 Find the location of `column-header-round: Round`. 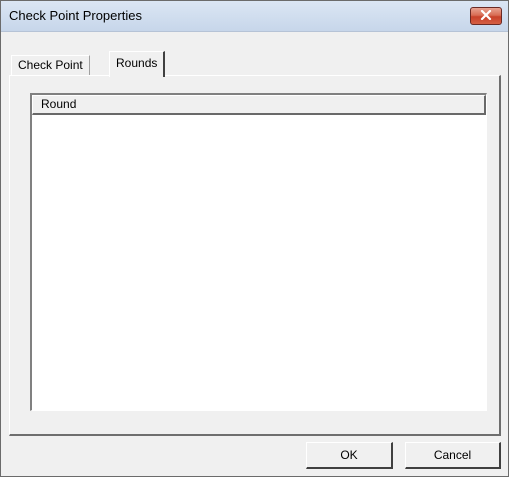

column-header-round: Round is located at coordinates (259, 105).